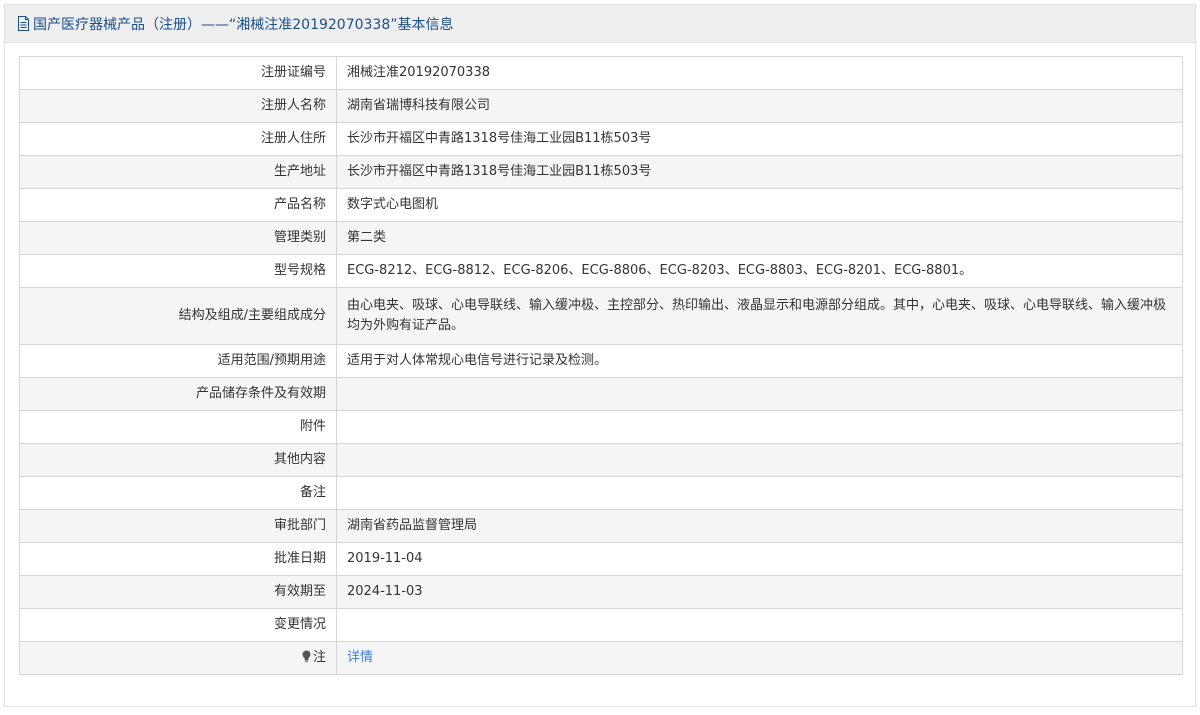 The height and width of the screenshot is (715, 1200). What do you see at coordinates (178, 526) in the screenshot?
I see `row-label: 审批部门` at bounding box center [178, 526].